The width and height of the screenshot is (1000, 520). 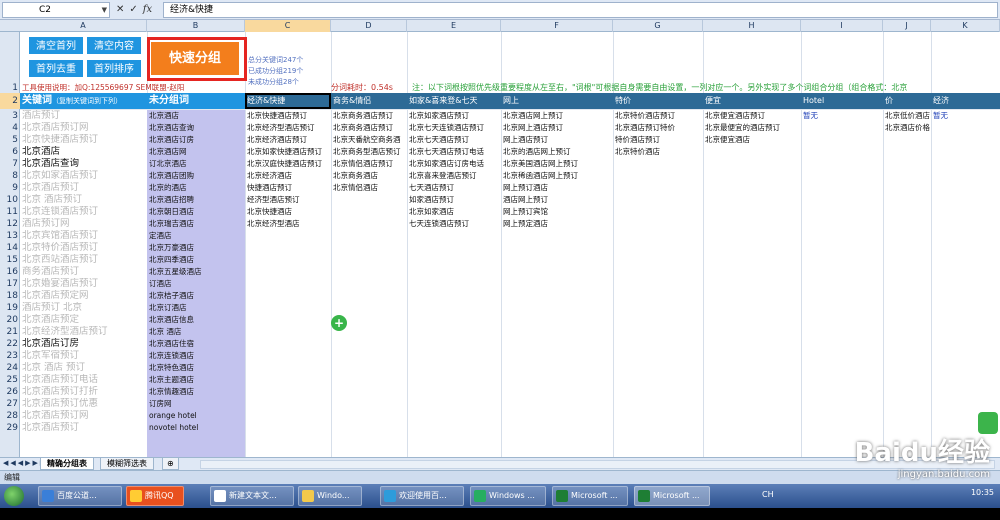 What do you see at coordinates (557, 128) in the screenshot?
I see `cell: 北京网上酒店预订` at bounding box center [557, 128].